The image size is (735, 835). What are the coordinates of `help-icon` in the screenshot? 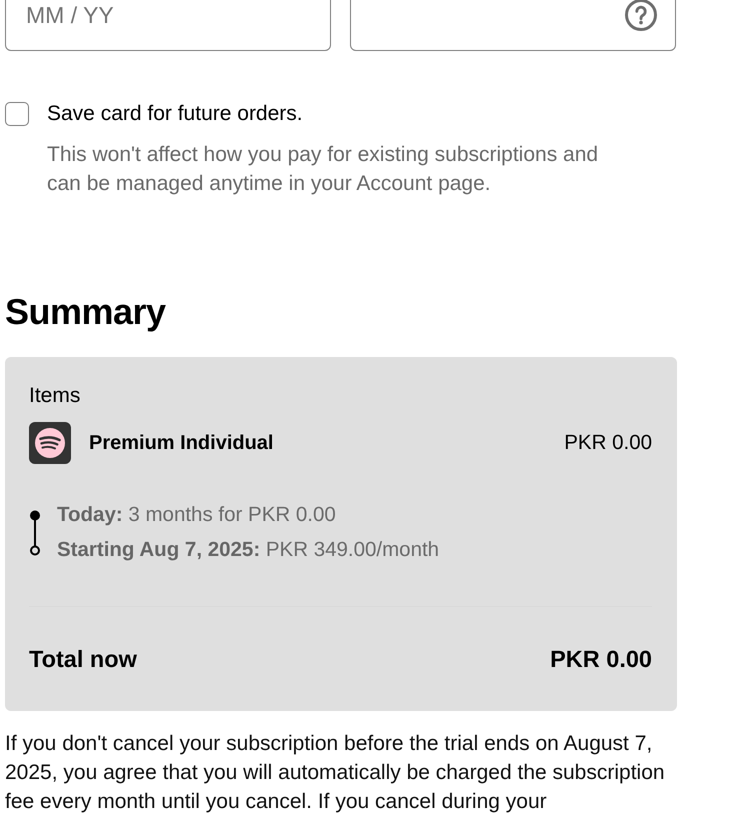 It's located at (641, 15).